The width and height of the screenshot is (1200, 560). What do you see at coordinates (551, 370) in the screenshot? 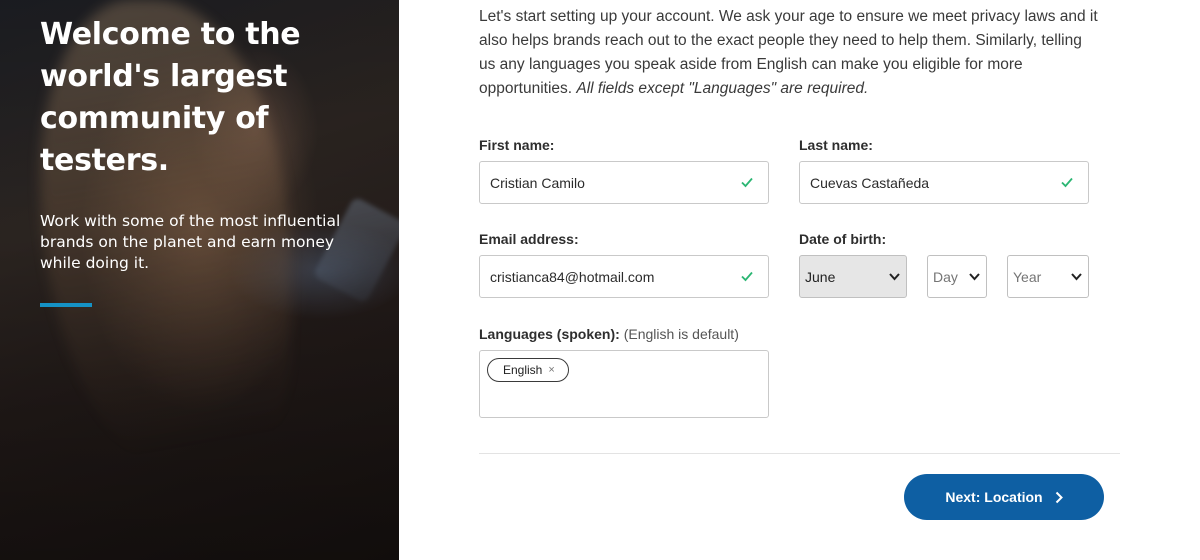
I see `remove-chip-icon: ×` at bounding box center [551, 370].